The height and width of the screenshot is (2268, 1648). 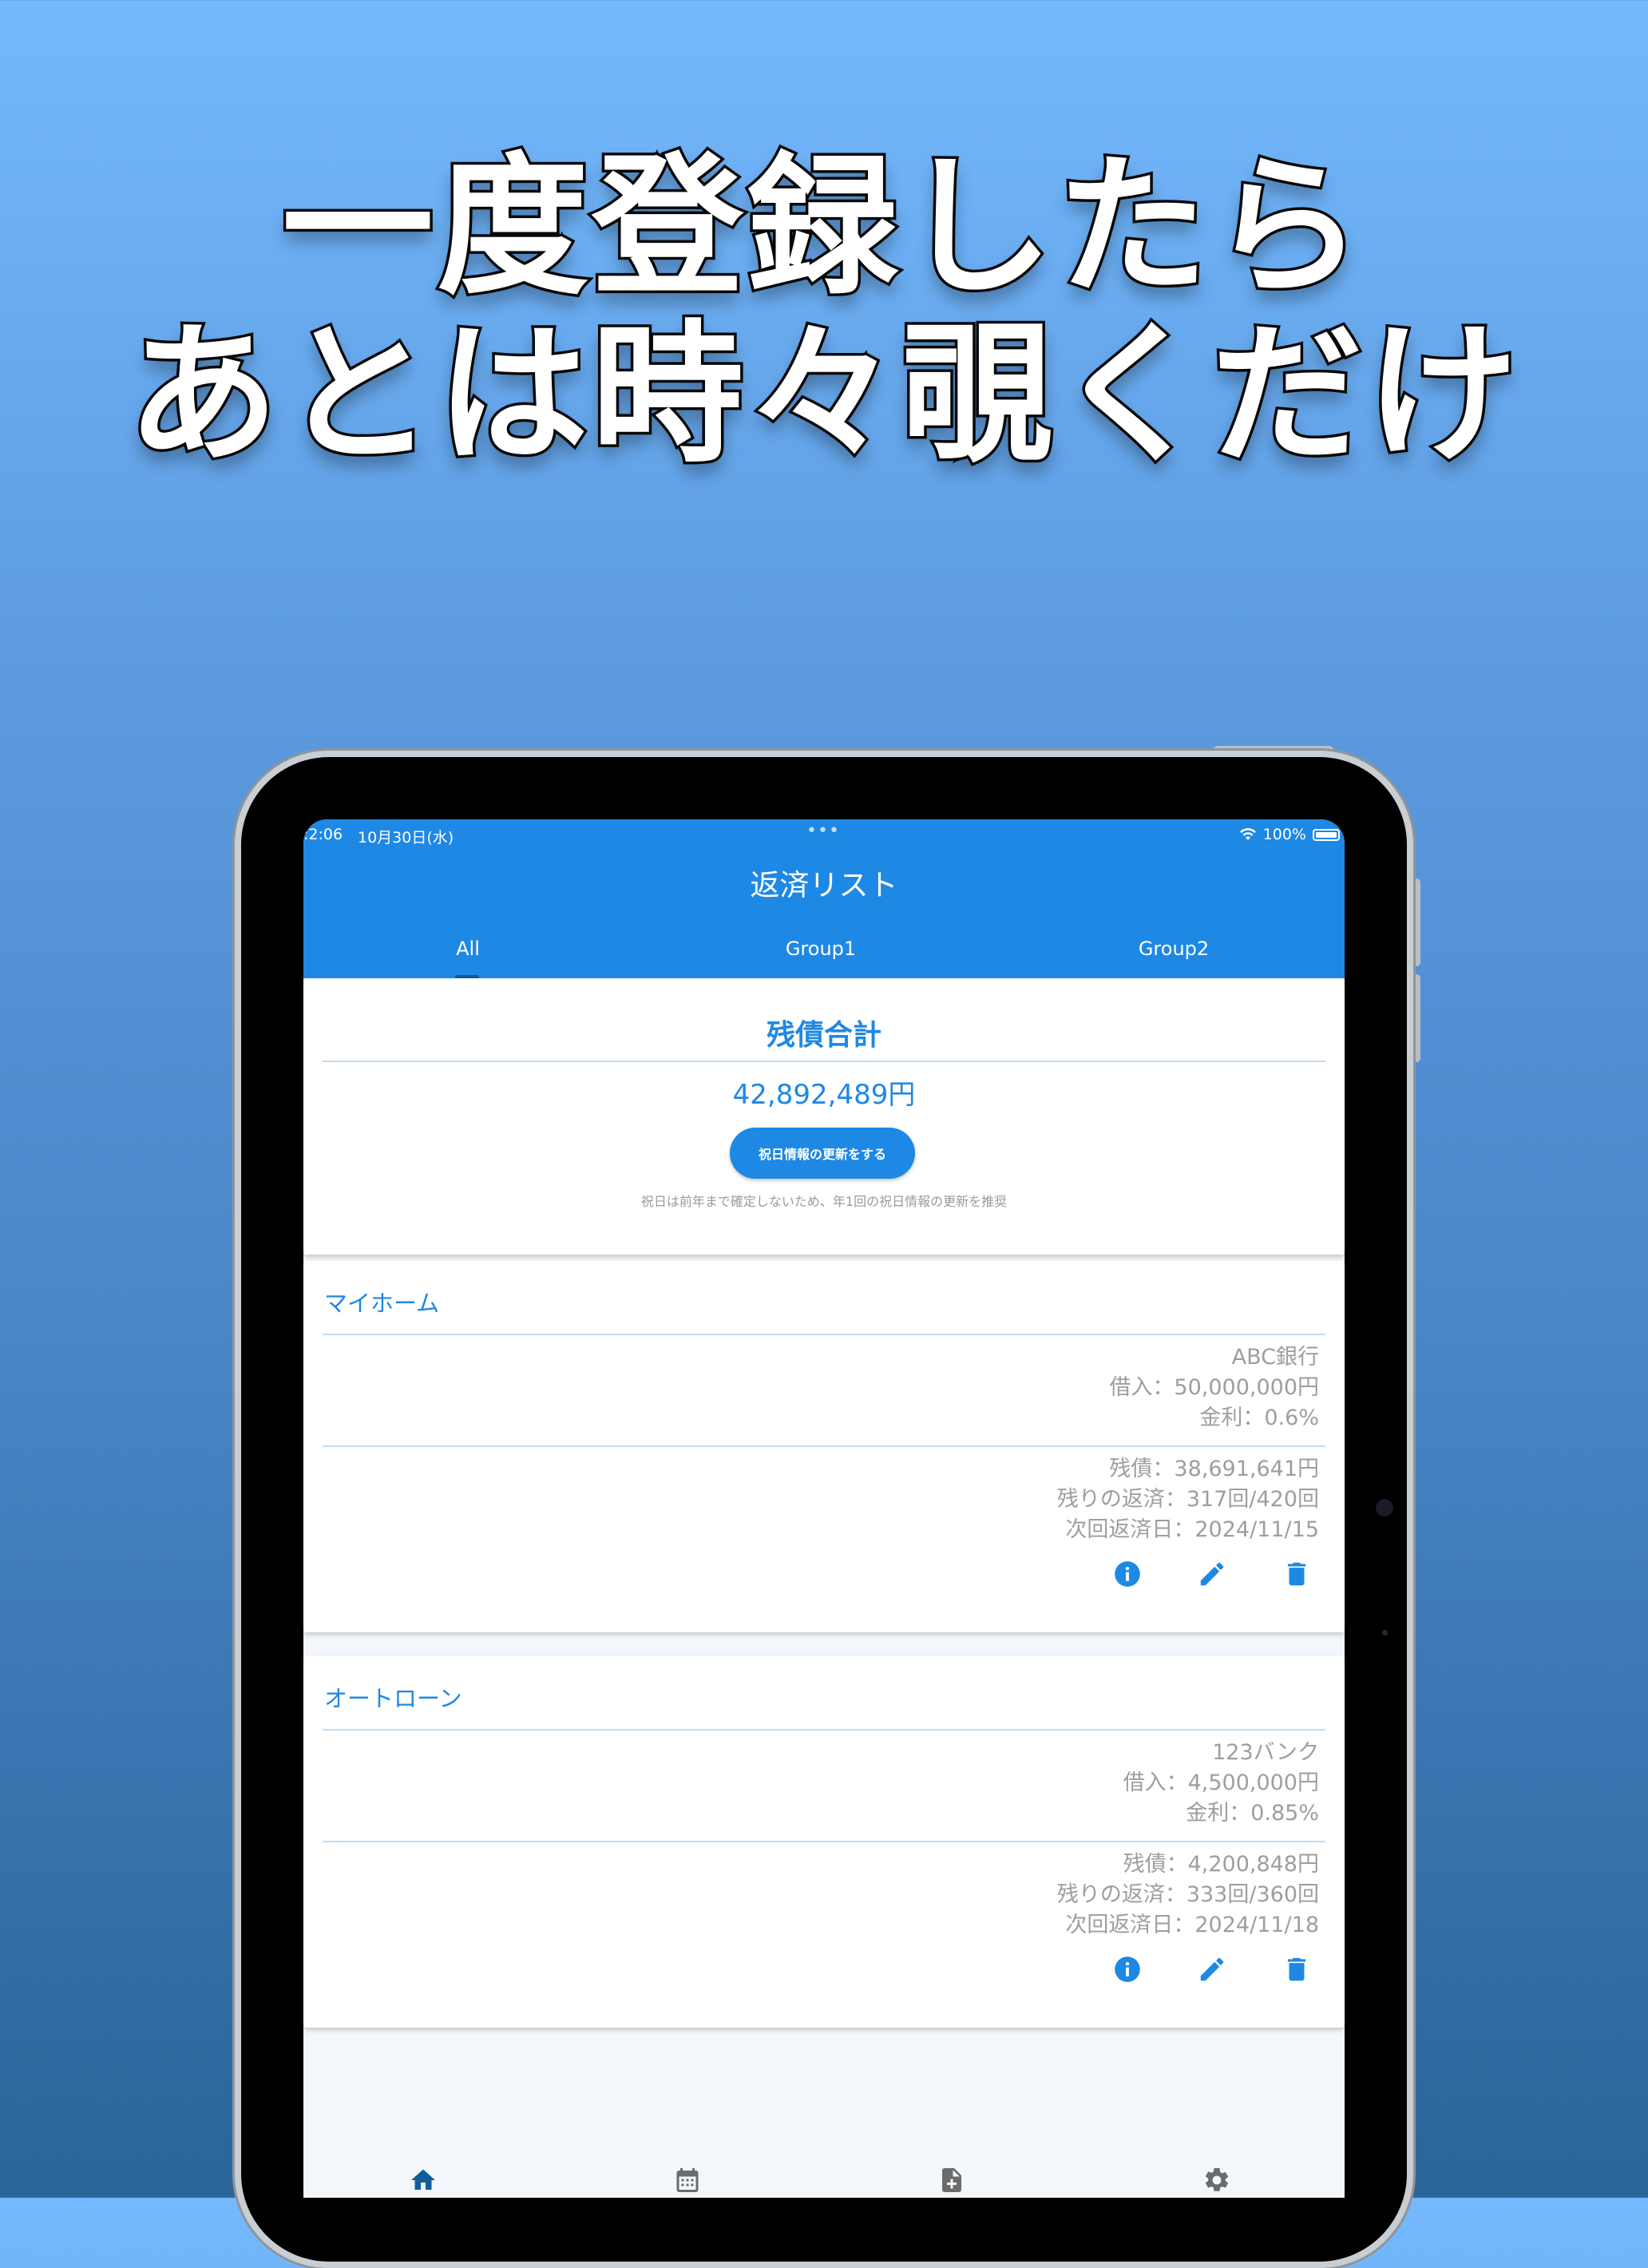 I want to click on borrowed-amount: 借入：4,500,000円, so click(x=1221, y=1782).